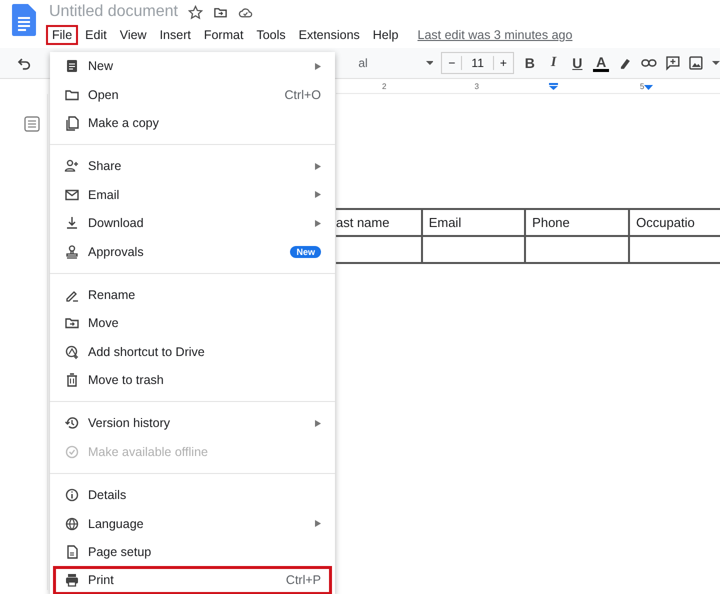 The width and height of the screenshot is (720, 594). Describe the element at coordinates (192, 423) in the screenshot. I see `menu-item: Version history` at that location.